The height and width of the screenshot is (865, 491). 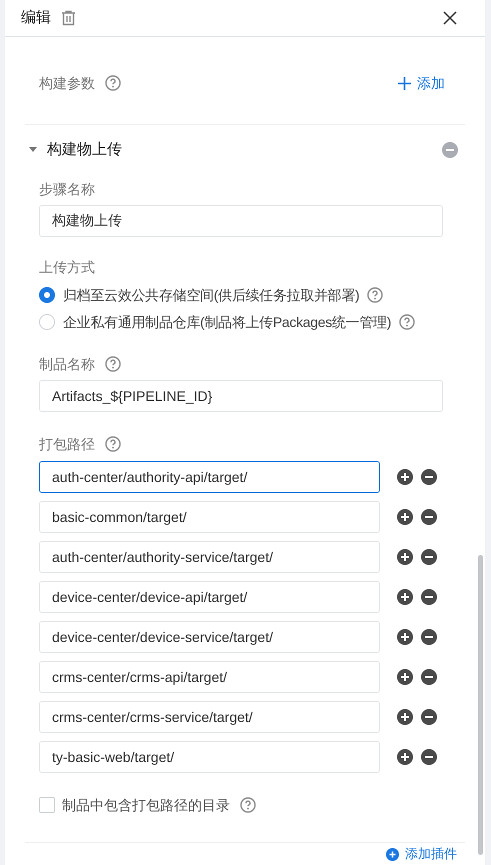 What do you see at coordinates (209, 757) in the screenshot?
I see `path-field: ty-basic-web/target/` at bounding box center [209, 757].